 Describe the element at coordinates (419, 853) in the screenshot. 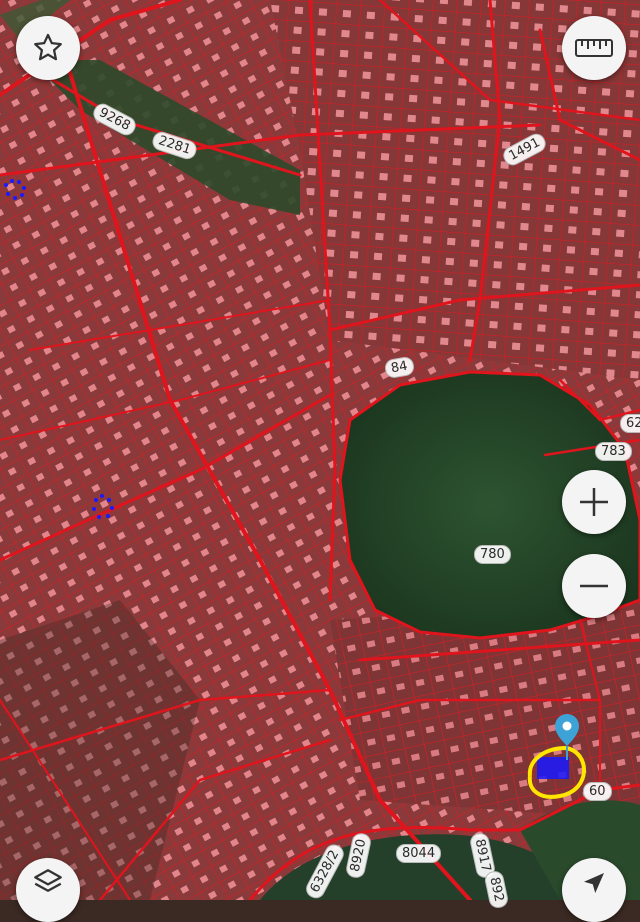

I see `parcel-label: 8044` at that location.